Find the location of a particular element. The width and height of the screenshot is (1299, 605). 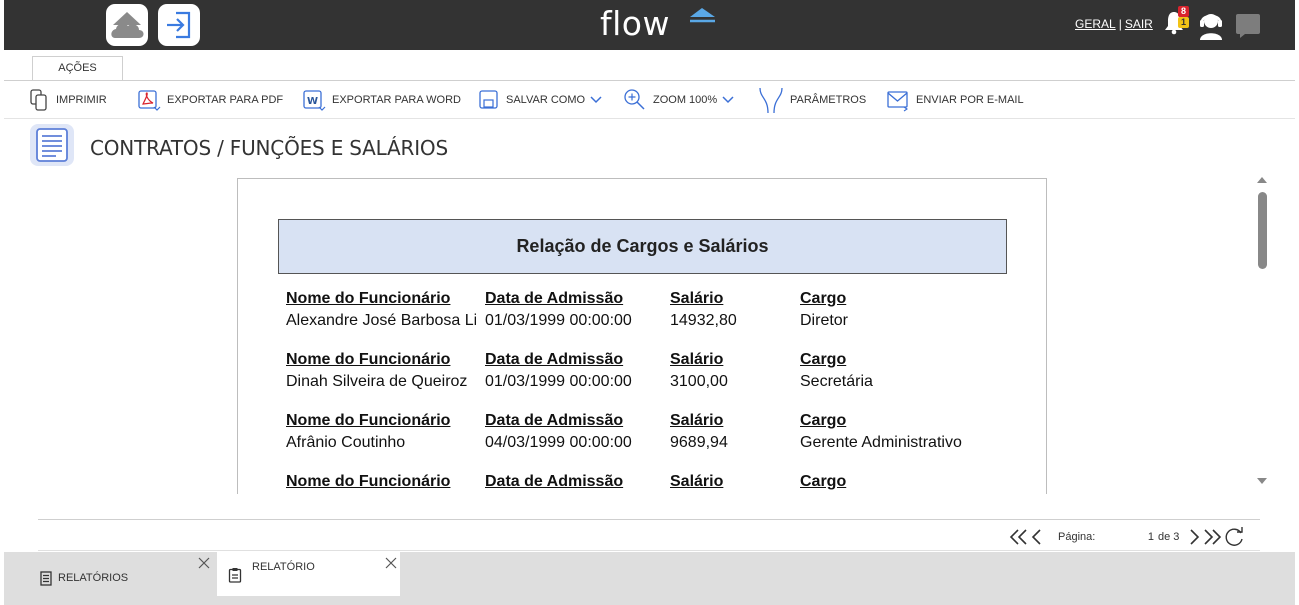

report-title-box: Relação de Cargos e Salários is located at coordinates (642, 246).